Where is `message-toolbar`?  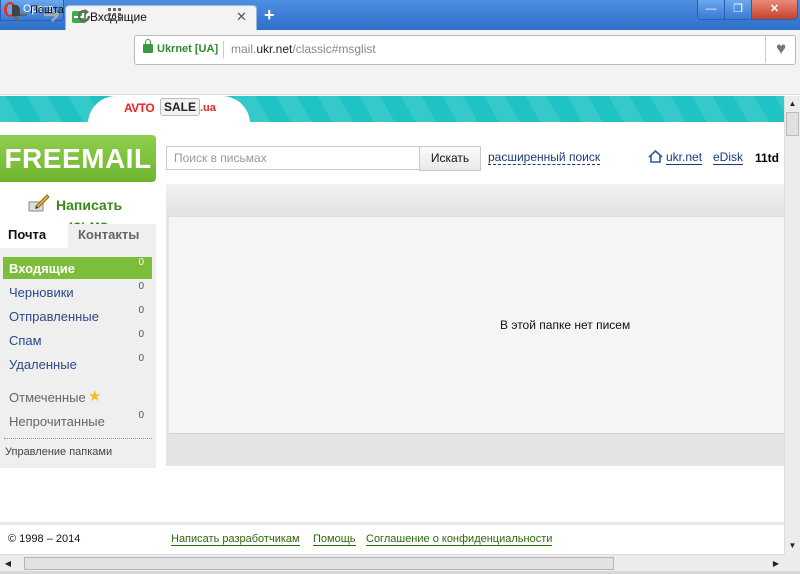
message-toolbar is located at coordinates (475, 199).